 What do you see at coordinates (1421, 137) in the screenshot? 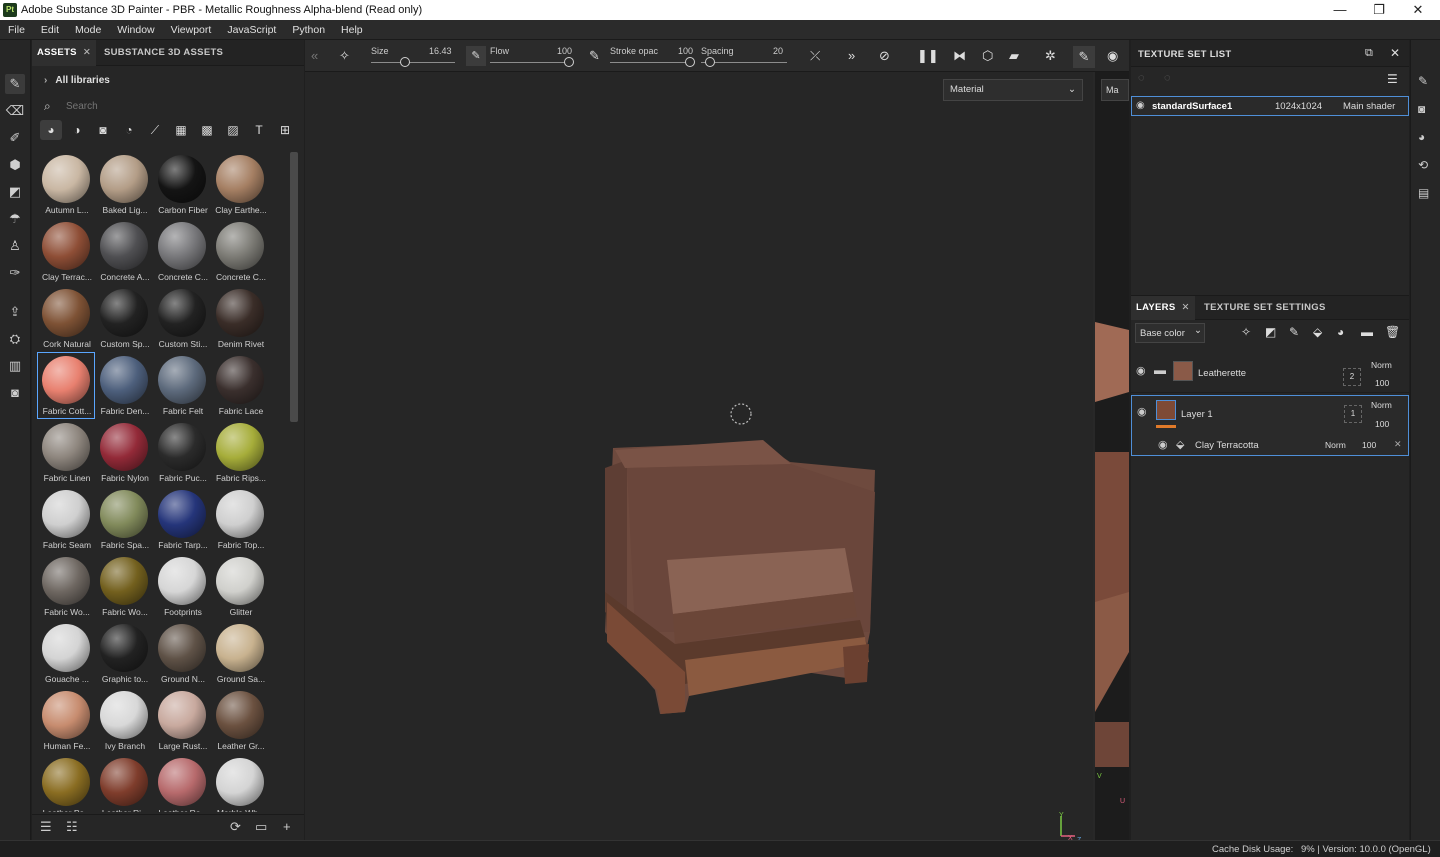
I see `shader-settings-icon: ◕` at bounding box center [1421, 137].